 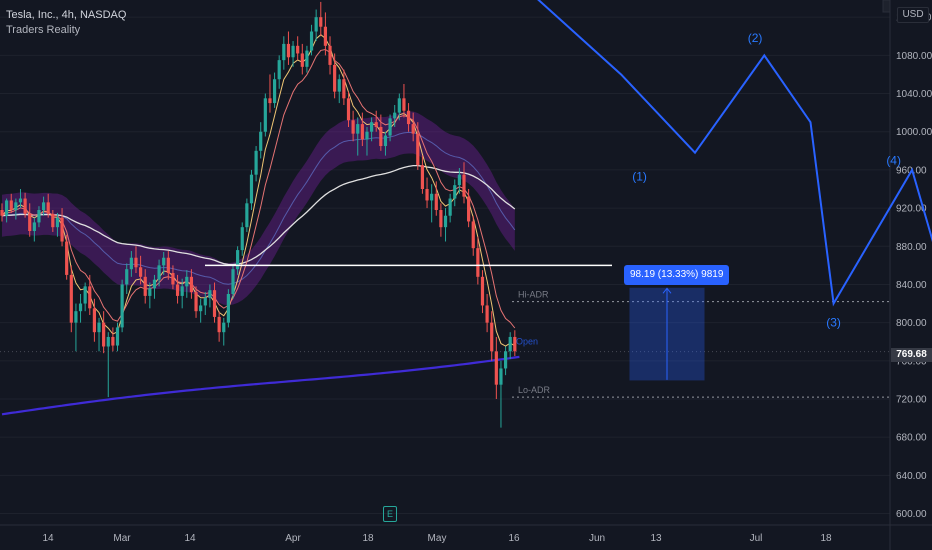 What do you see at coordinates (514, 538) in the screenshot?
I see `x-tick-label: 16` at bounding box center [514, 538].